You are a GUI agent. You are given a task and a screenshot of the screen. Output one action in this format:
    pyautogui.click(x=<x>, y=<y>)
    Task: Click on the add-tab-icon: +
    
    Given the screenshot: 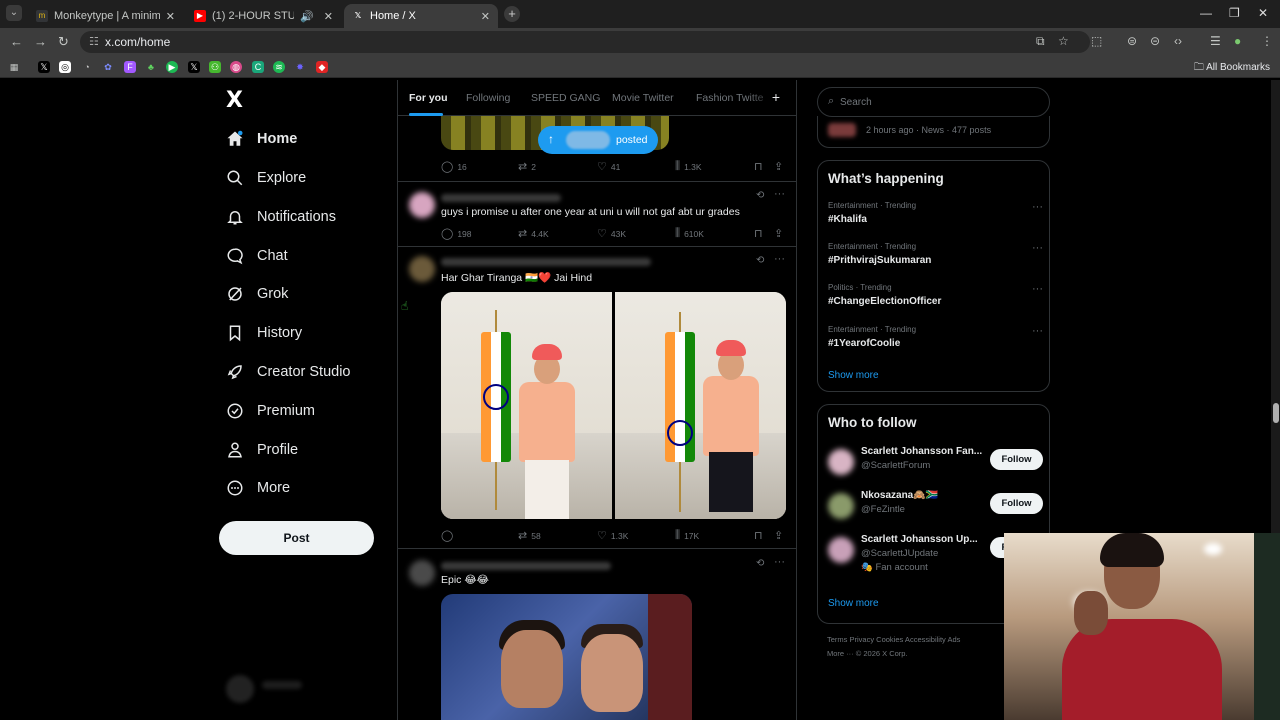 What is the action you would take?
    pyautogui.click(x=776, y=97)
    